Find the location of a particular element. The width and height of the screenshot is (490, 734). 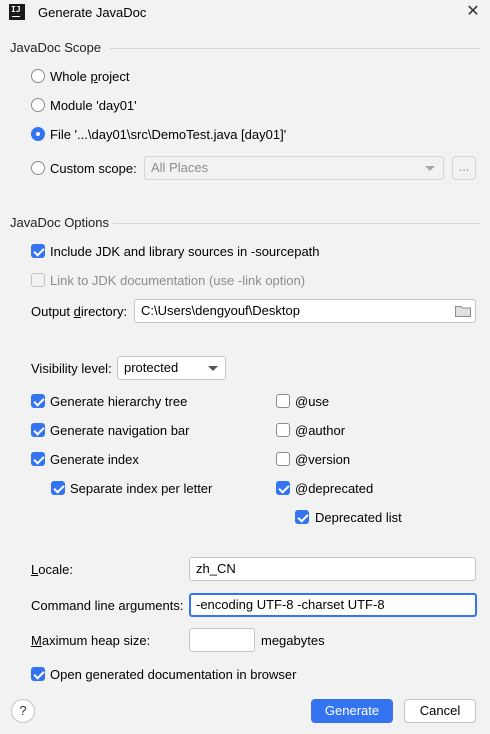

window-title: Generate JavaDoc is located at coordinates (92, 12).